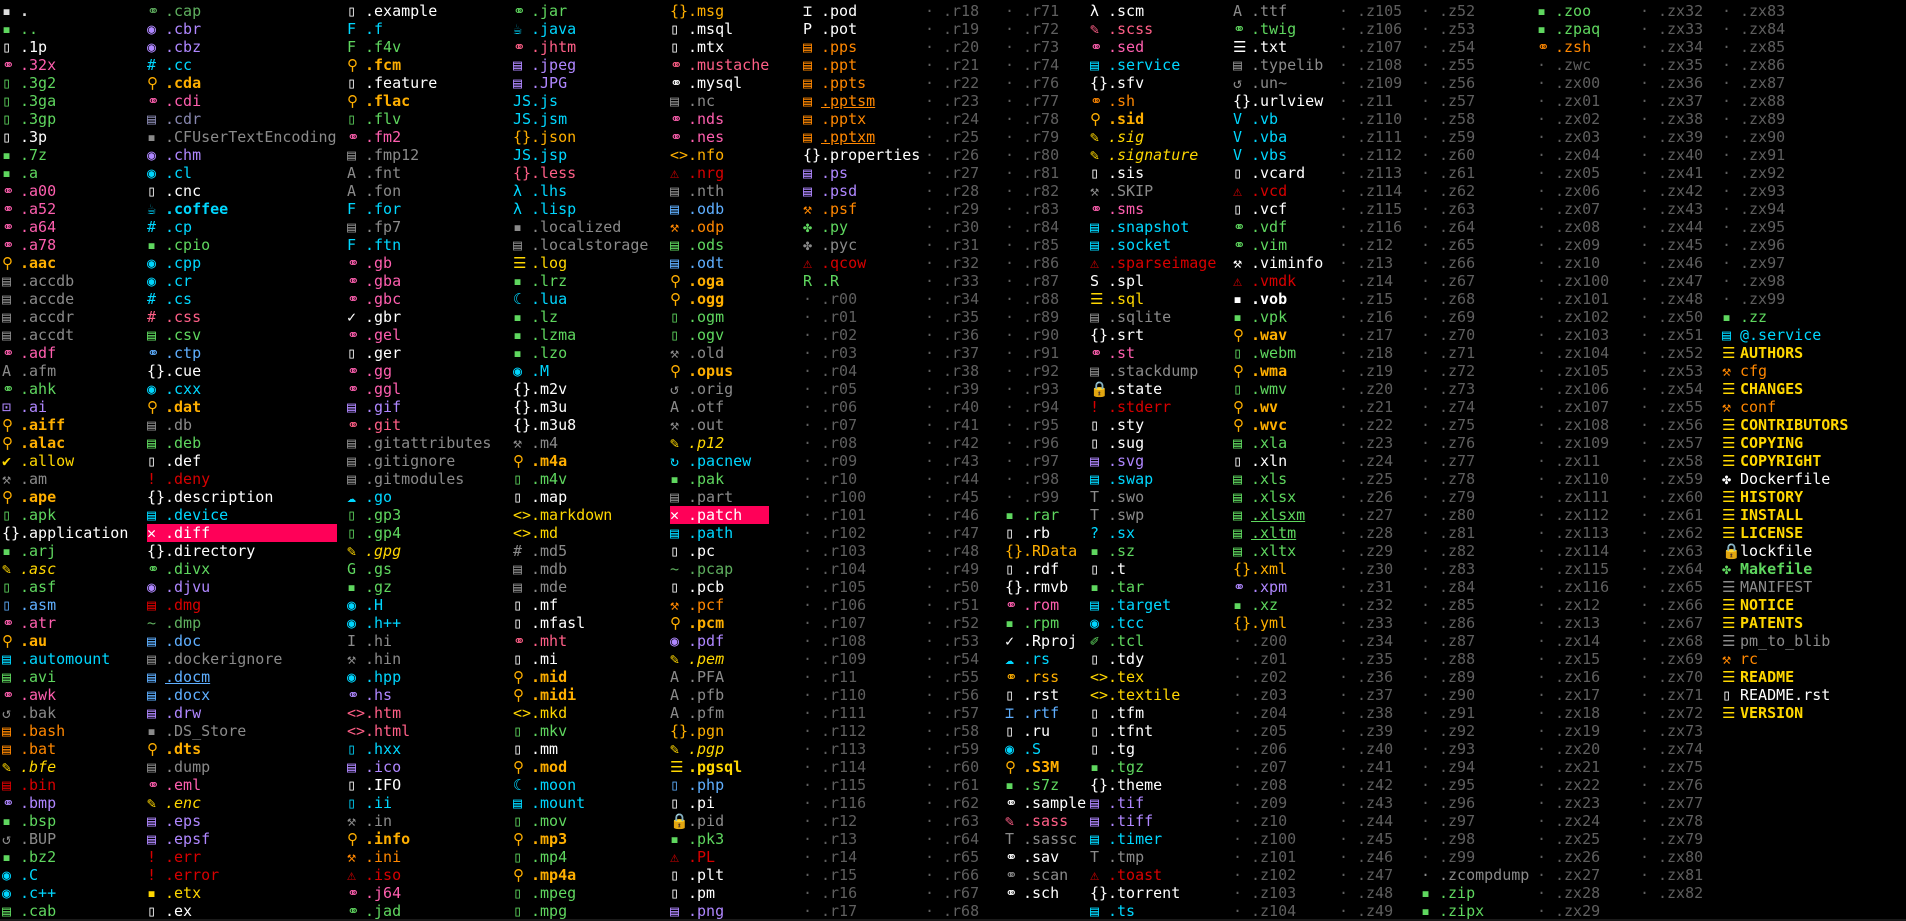 This screenshot has width=1906, height=921. Describe the element at coordinates (1045, 461) in the screenshot. I see `file-entry: · .r97` at that location.